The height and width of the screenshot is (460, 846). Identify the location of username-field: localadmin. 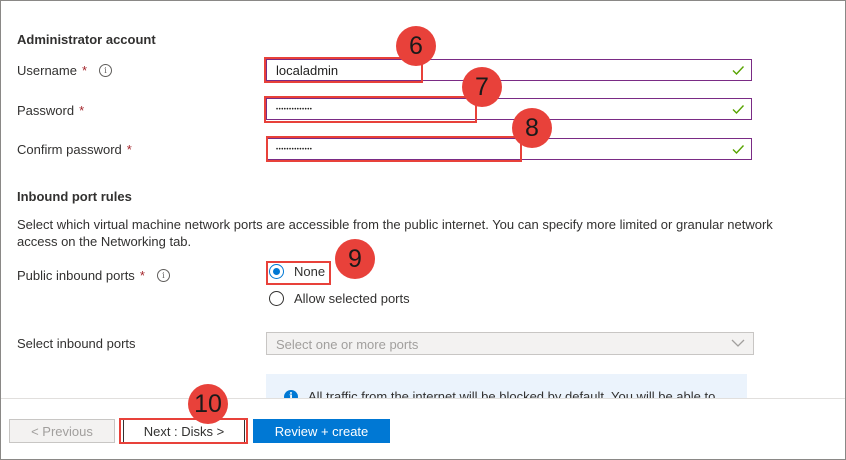
(509, 70).